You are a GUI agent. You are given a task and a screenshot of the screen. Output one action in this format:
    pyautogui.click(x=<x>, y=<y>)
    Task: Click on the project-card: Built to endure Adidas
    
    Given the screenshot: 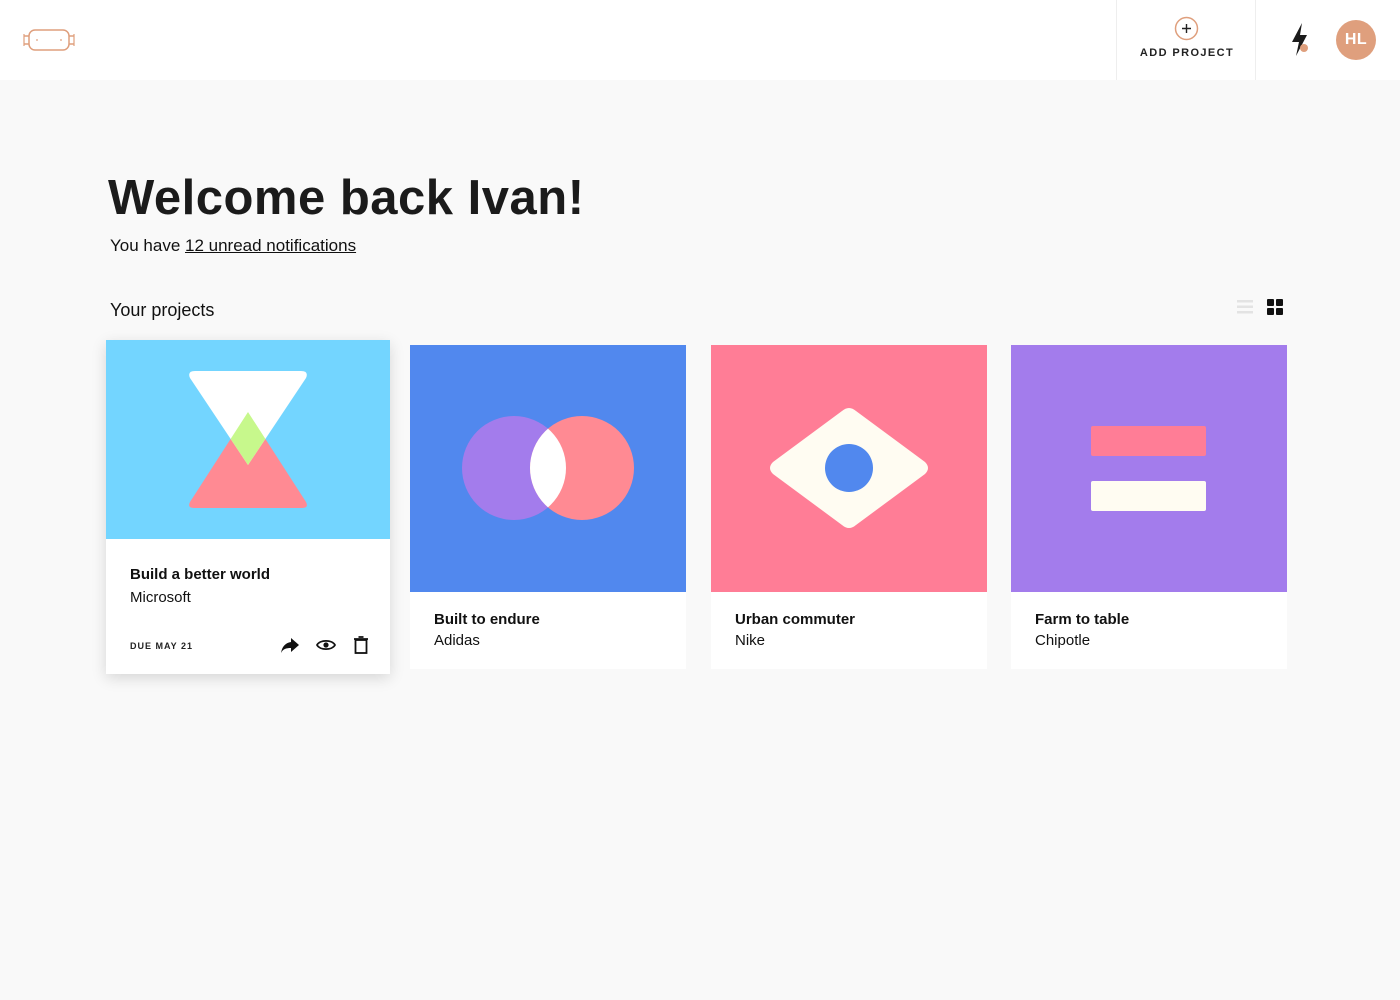 What is the action you would take?
    pyautogui.click(x=548, y=507)
    